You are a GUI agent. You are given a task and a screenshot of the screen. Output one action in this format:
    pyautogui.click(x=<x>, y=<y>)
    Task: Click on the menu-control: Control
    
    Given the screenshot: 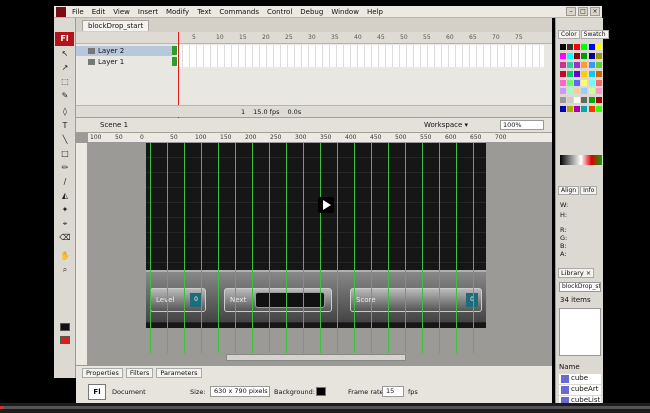 What is the action you would take?
    pyautogui.click(x=279, y=12)
    